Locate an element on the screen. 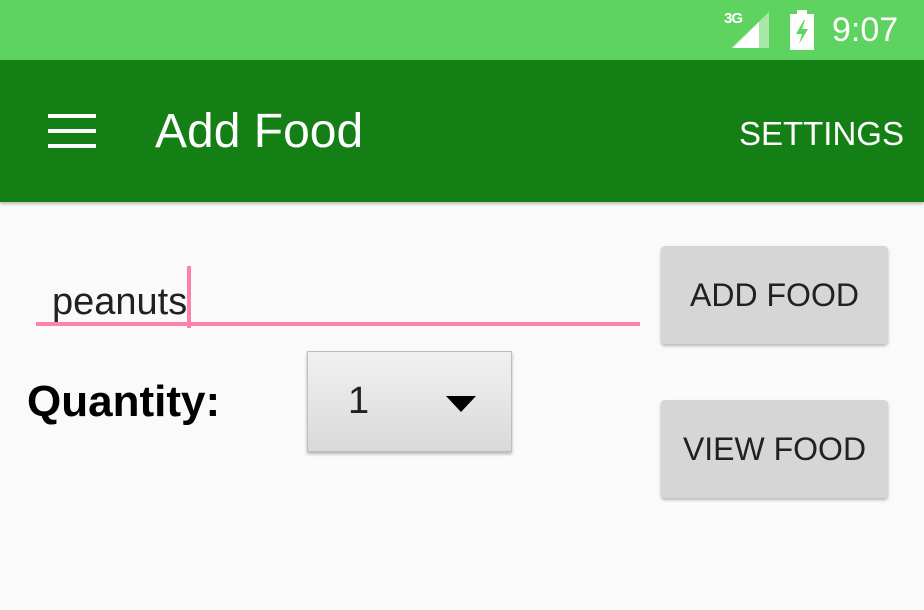 The image size is (924, 610). dropdown-arrow-icon is located at coordinates (461, 404).